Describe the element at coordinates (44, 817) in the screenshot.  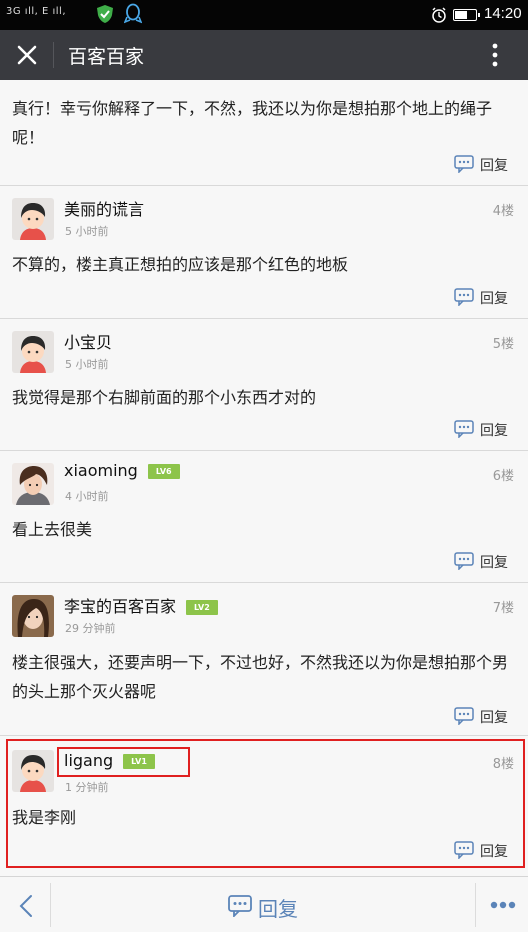
I see `comment-text: 我是李刚` at that location.